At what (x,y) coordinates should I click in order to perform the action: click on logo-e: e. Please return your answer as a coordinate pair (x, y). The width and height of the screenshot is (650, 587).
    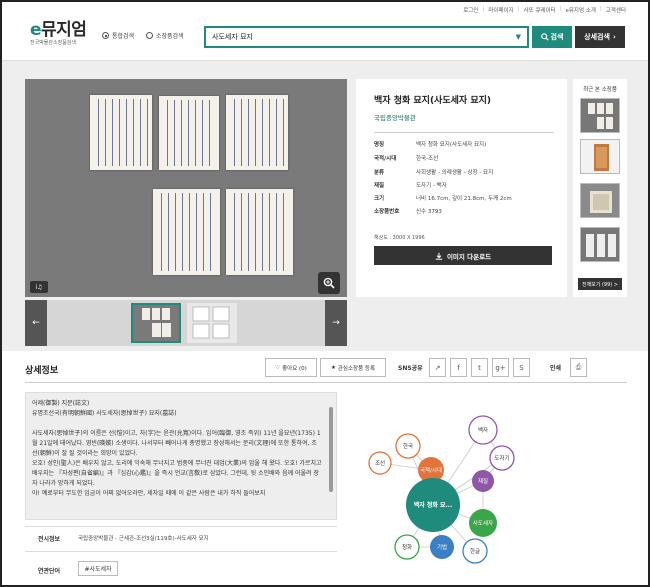
    Looking at the image, I should click on (36, 30).